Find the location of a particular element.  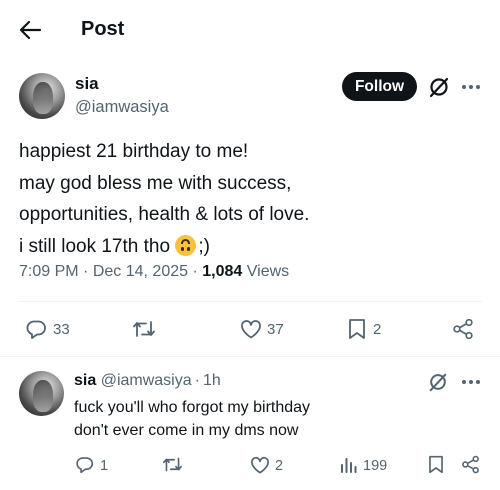

reply-header: sia @iamwasiya · 1h is located at coordinates (147, 381).